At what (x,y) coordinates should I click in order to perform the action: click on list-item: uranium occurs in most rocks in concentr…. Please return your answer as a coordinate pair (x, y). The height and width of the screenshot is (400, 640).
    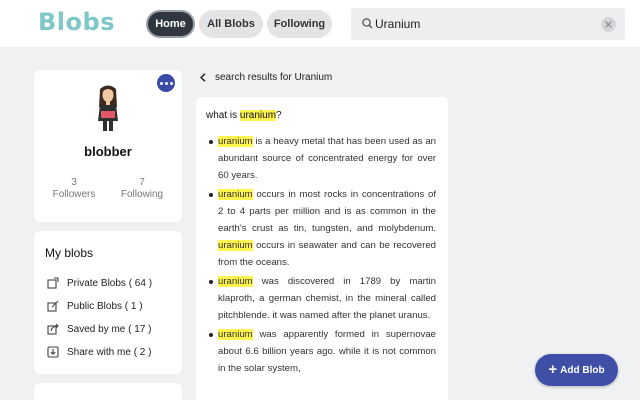
    Looking at the image, I should click on (322, 228).